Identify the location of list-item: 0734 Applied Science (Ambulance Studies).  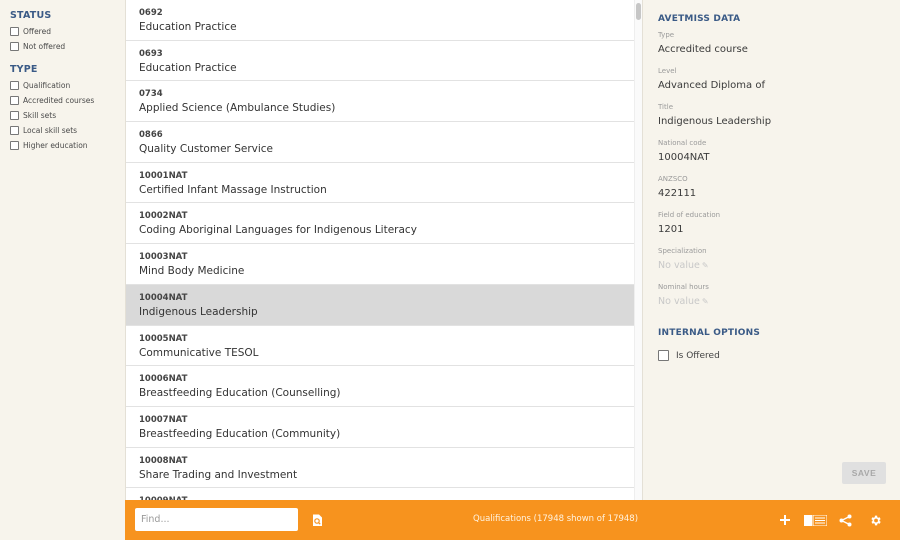
(380, 102).